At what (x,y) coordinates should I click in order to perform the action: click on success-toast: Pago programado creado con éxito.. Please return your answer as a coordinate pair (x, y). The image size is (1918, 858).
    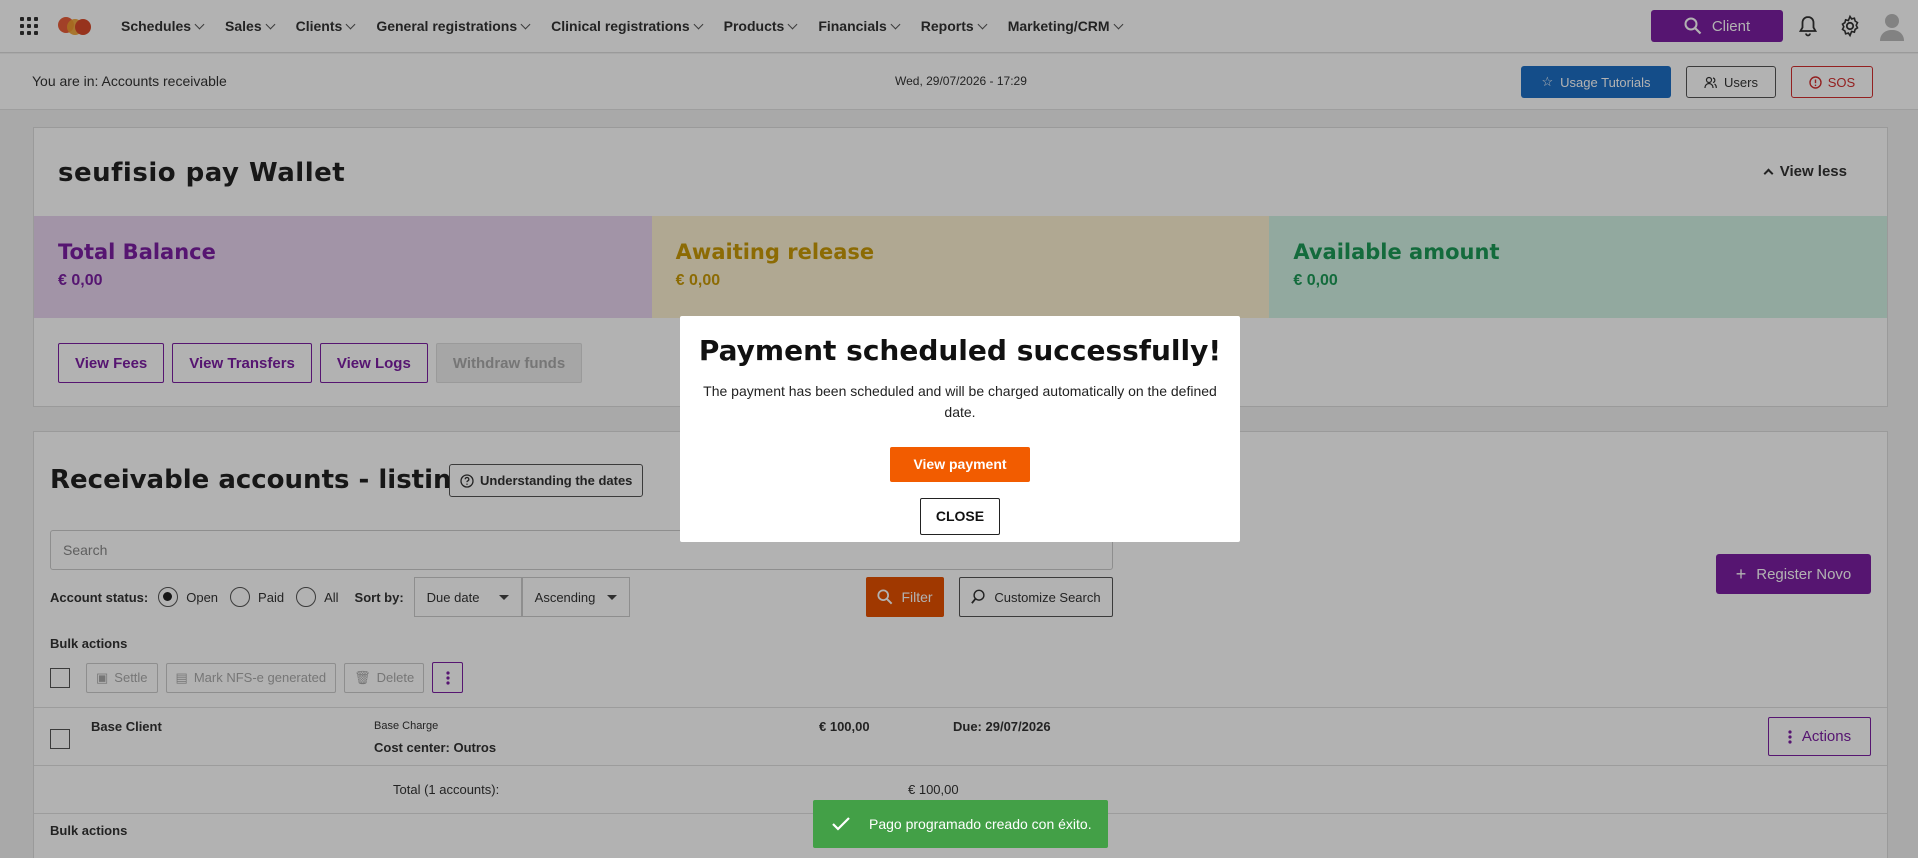
    Looking at the image, I should click on (960, 824).